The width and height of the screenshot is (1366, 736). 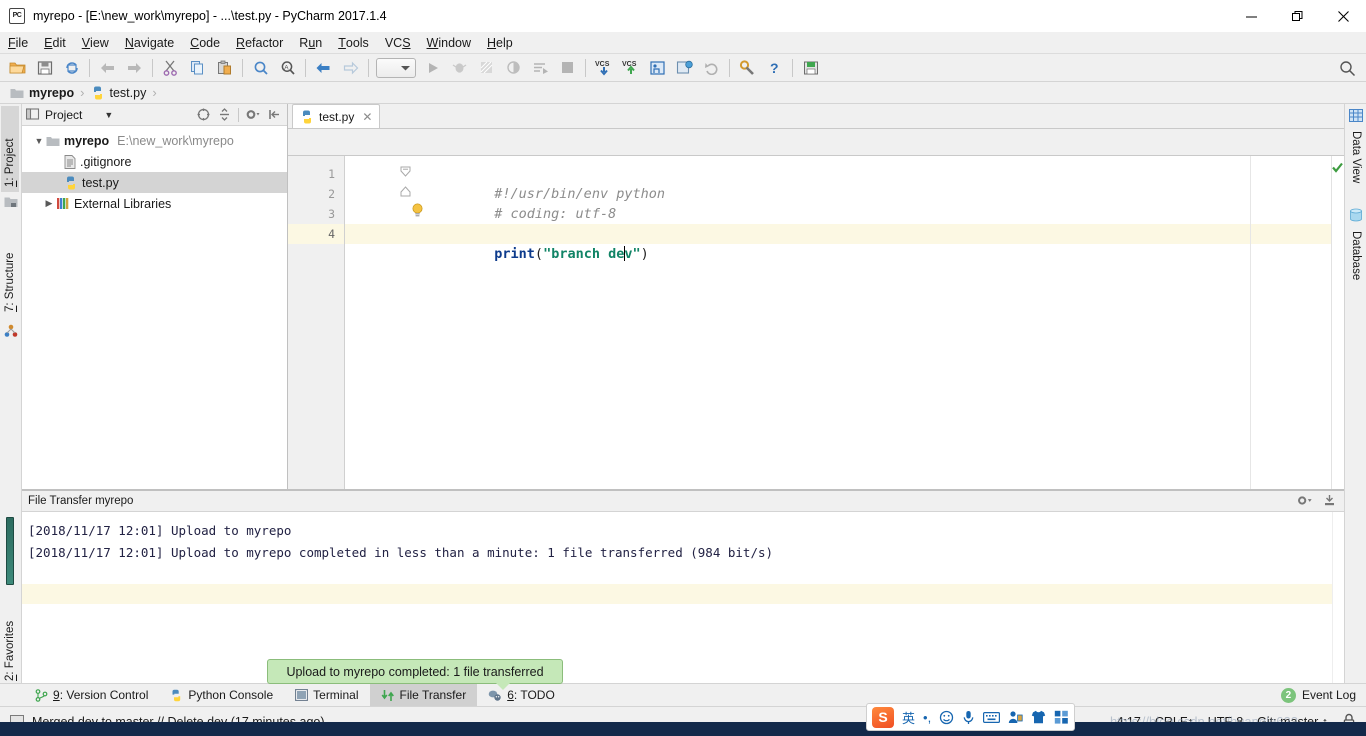 What do you see at coordinates (927, 717) in the screenshot?
I see `ime-punctuation-icon: •,` at bounding box center [927, 717].